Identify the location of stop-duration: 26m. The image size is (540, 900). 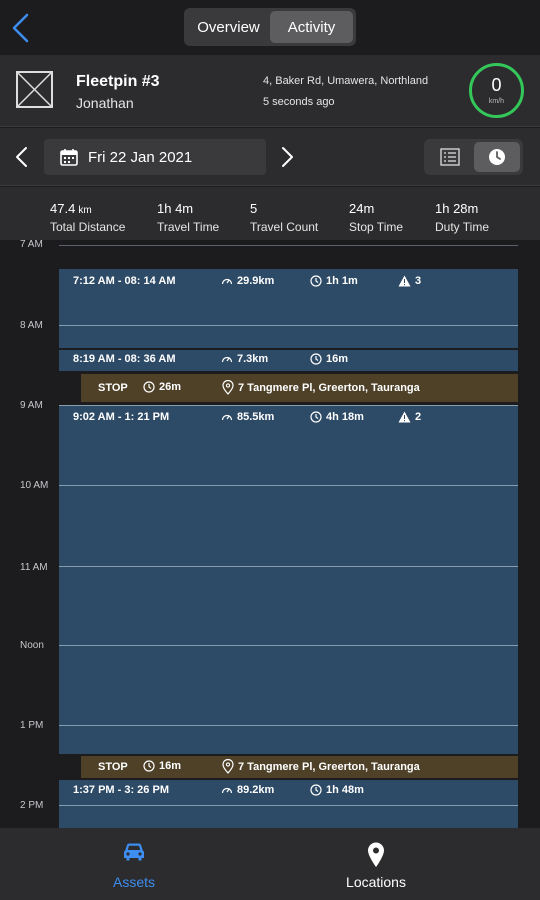
(162, 387).